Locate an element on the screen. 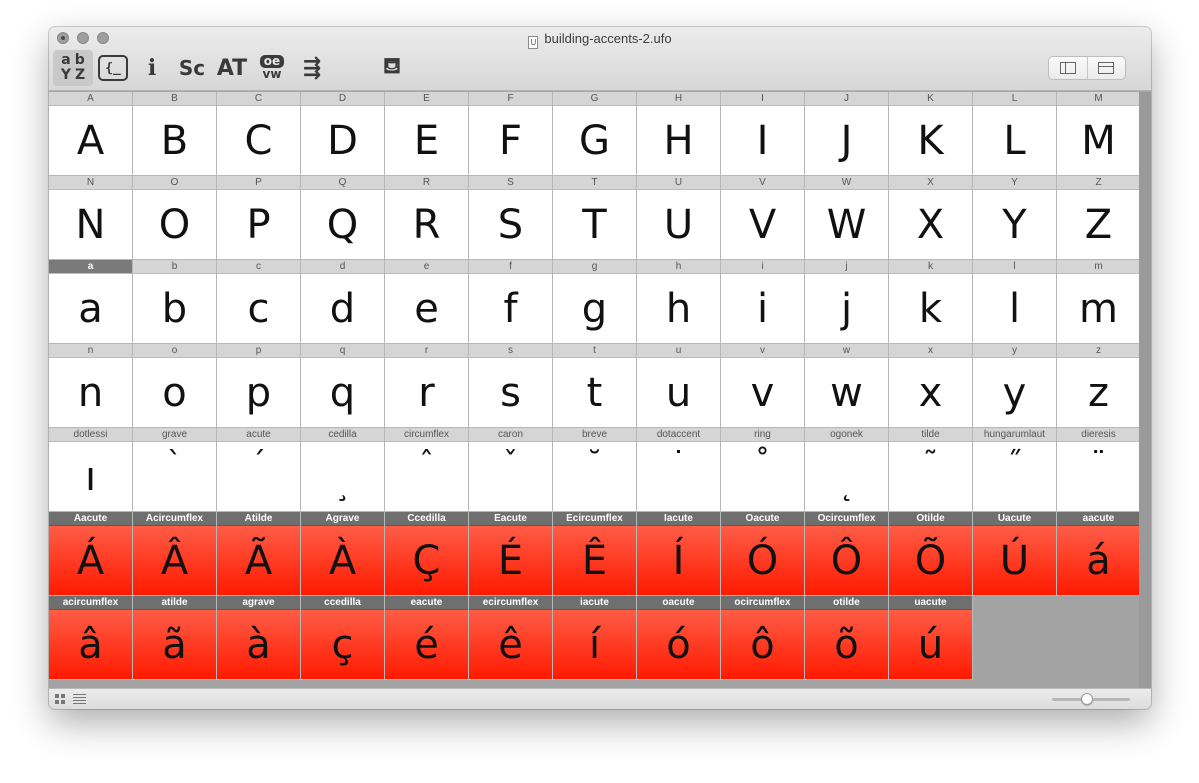  glyph-cell-acircumflex: acircumflex â is located at coordinates (91, 638).